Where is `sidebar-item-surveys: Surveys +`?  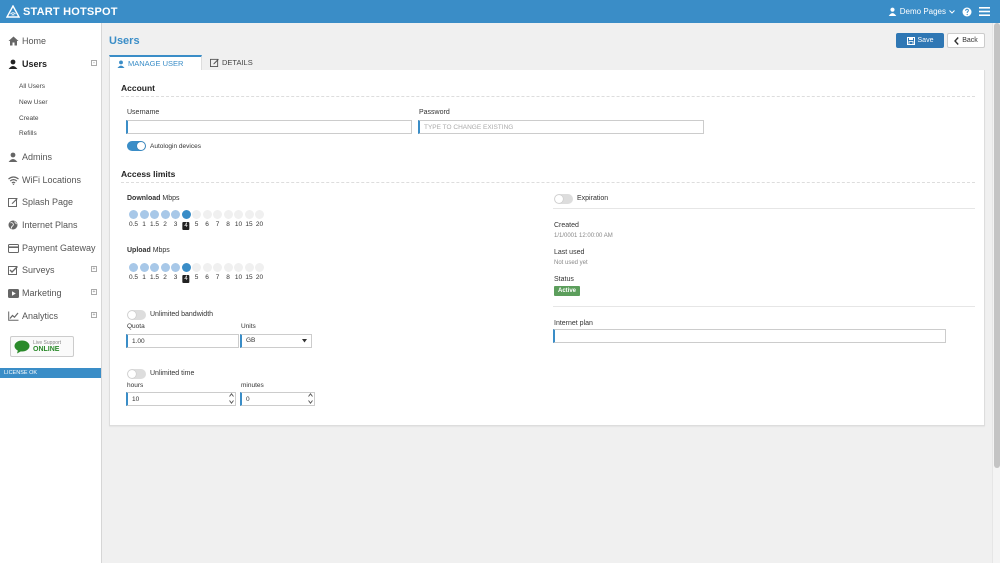
sidebar-item-surveys: Surveys + is located at coordinates (50, 270).